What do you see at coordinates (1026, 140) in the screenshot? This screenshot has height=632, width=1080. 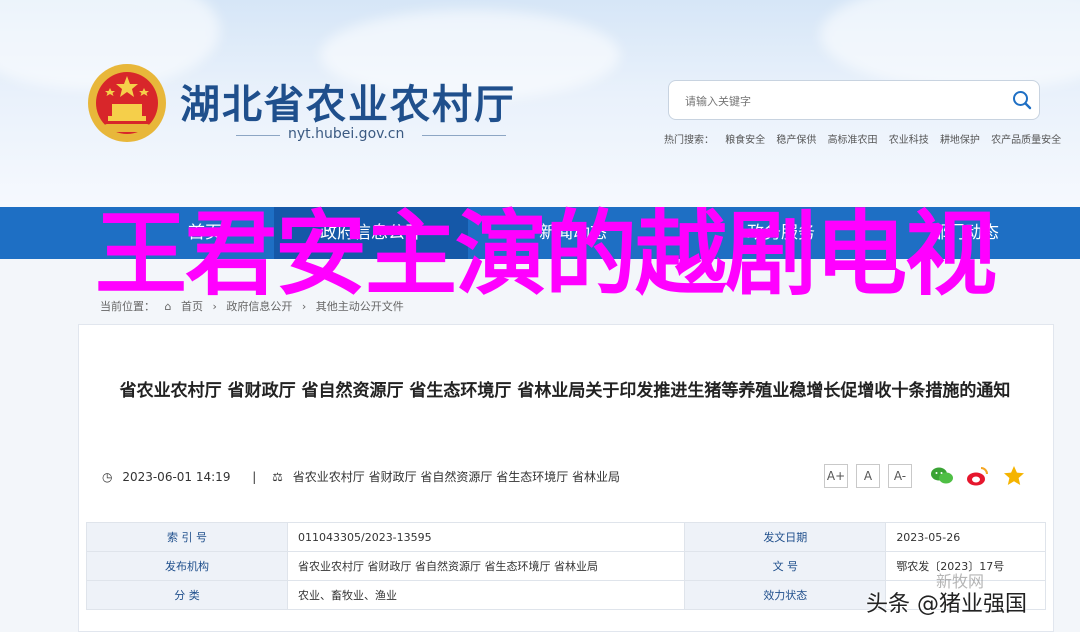 I see `hot-search-item: 农产品质量安全` at bounding box center [1026, 140].